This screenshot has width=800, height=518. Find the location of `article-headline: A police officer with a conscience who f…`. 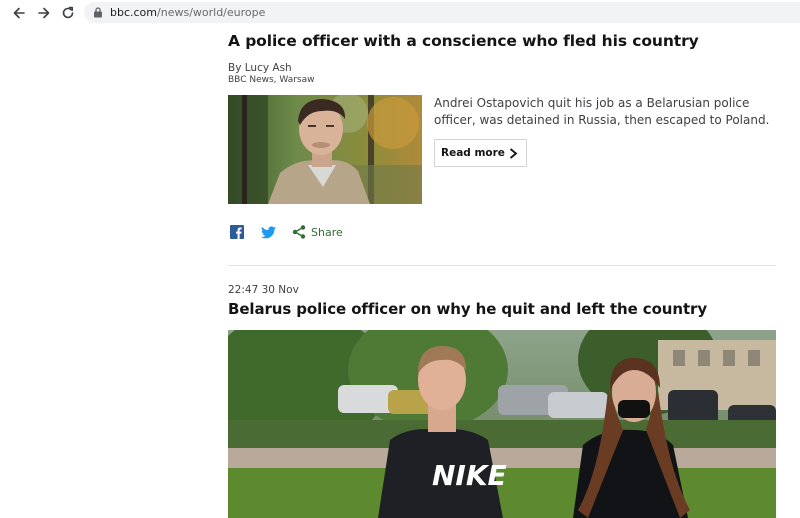

article-headline: A police officer with a conscience who f… is located at coordinates (463, 41).